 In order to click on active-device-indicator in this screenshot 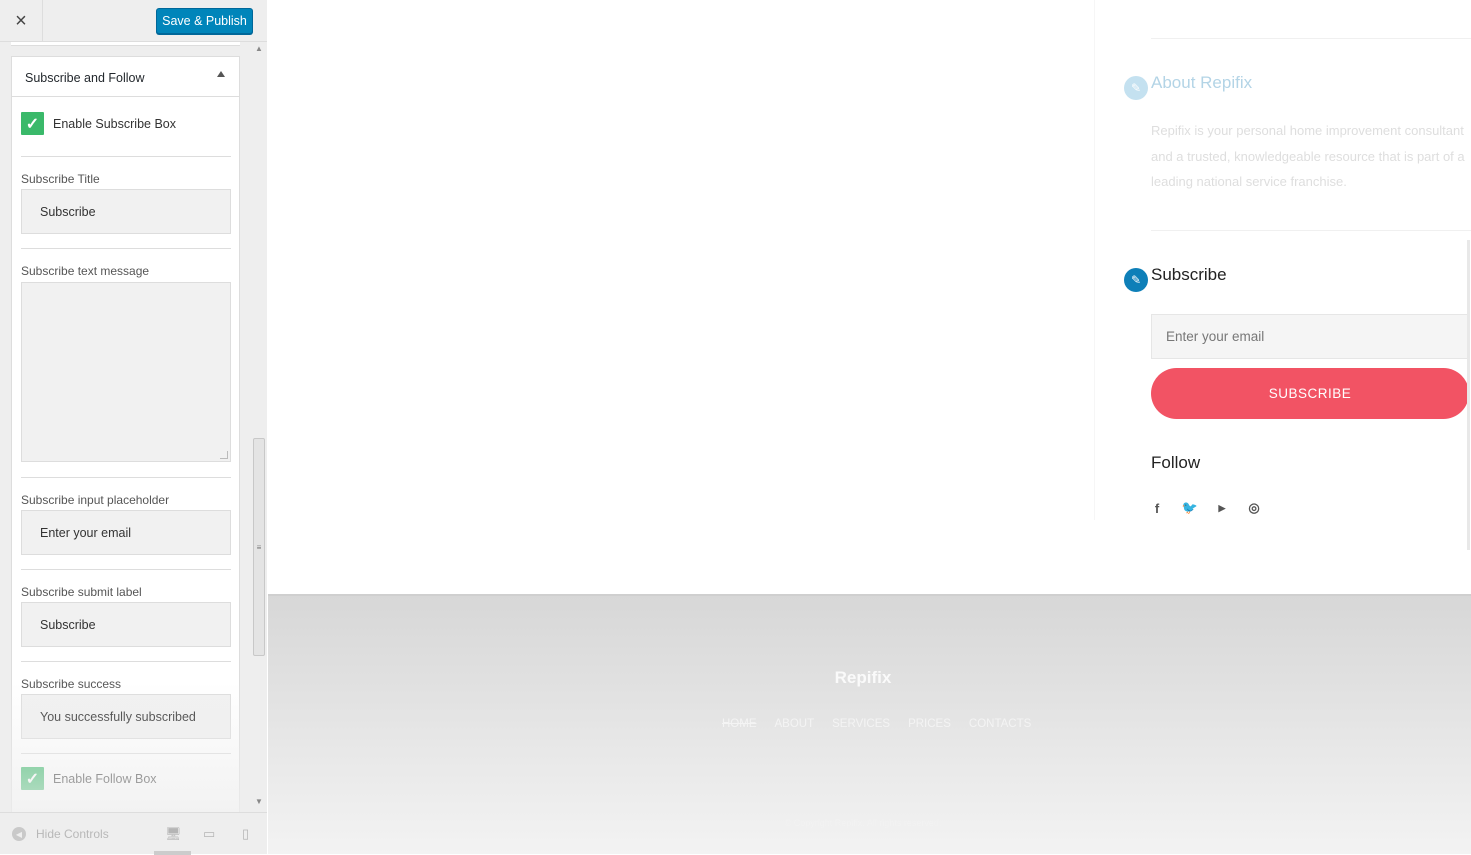, I will do `click(172, 853)`.